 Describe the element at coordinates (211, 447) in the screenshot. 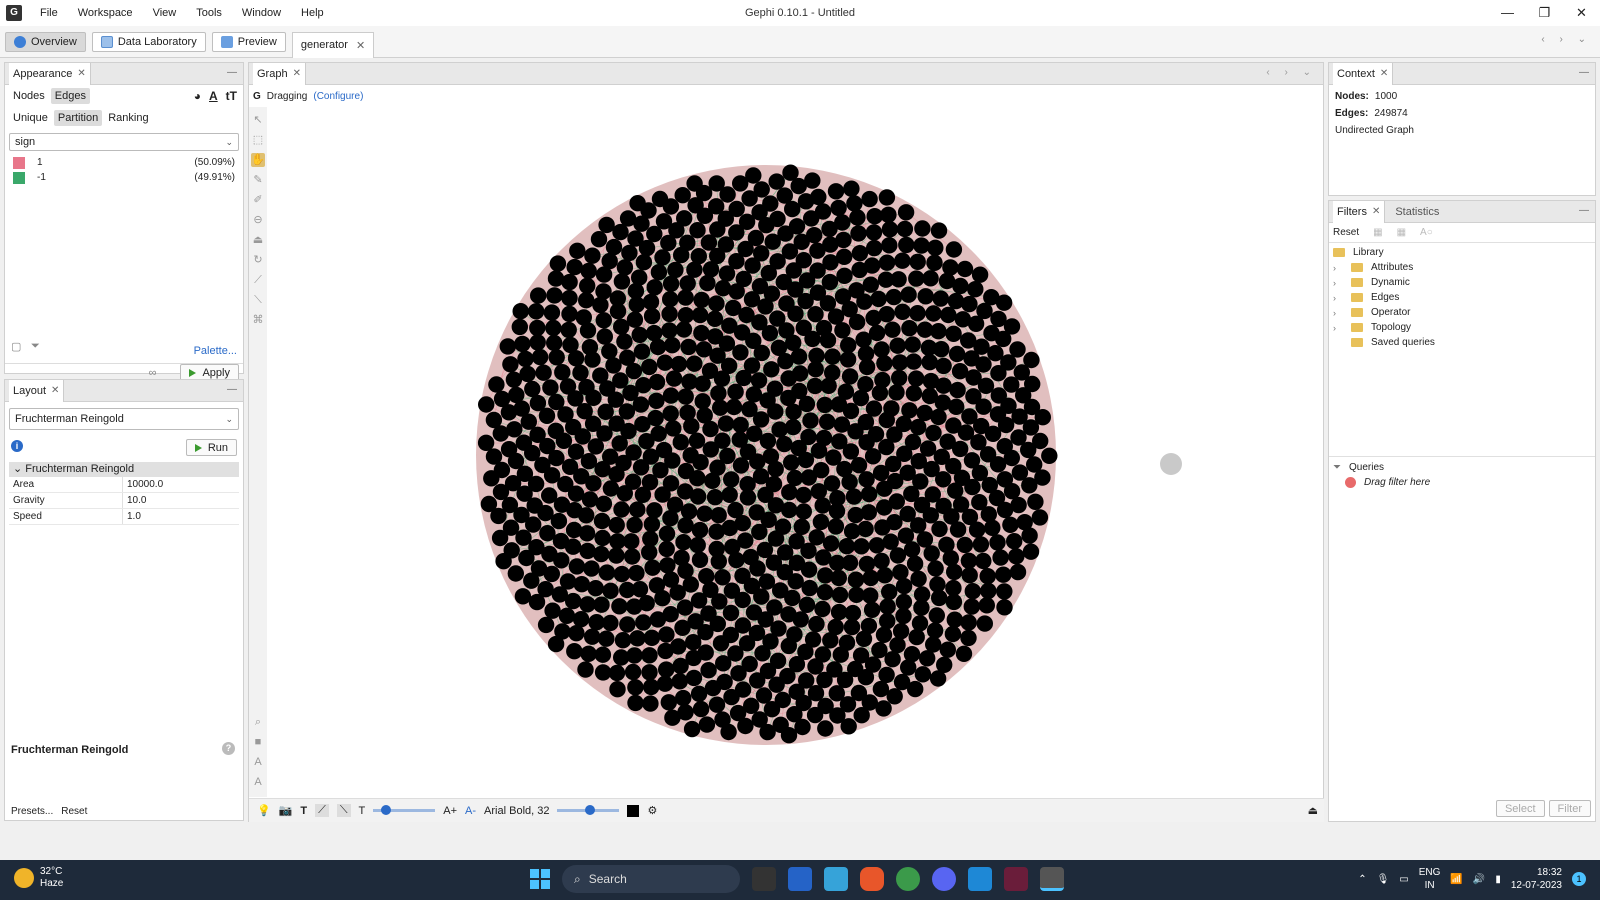

I see `run-button: Run` at that location.